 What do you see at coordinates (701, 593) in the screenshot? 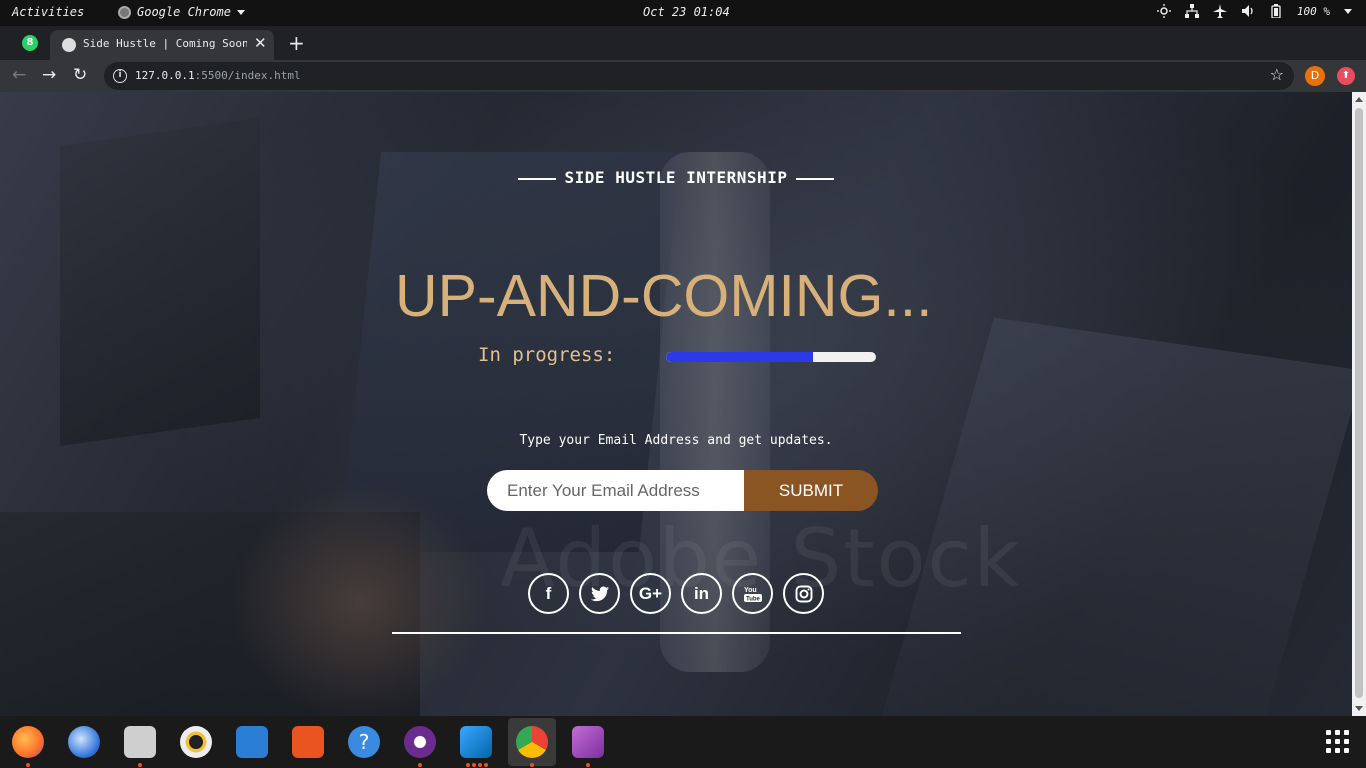
I see `linkedin-icon: in` at bounding box center [701, 593].